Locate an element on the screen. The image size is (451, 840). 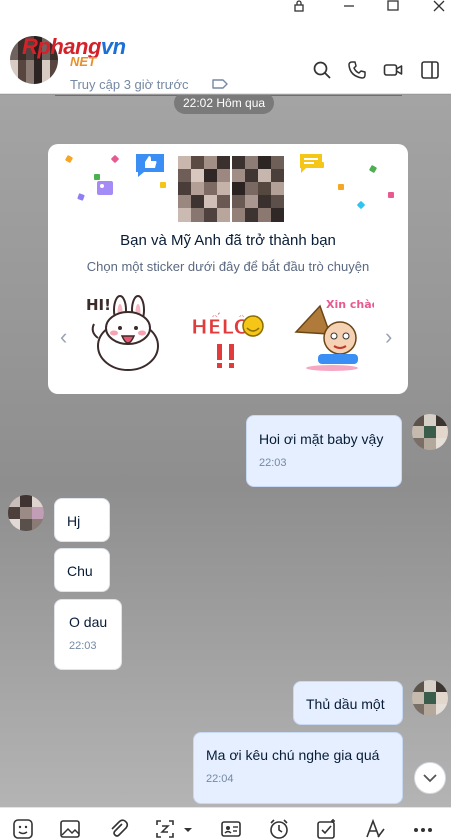
message-text: Thủ dầu một is located at coordinates (345, 704).